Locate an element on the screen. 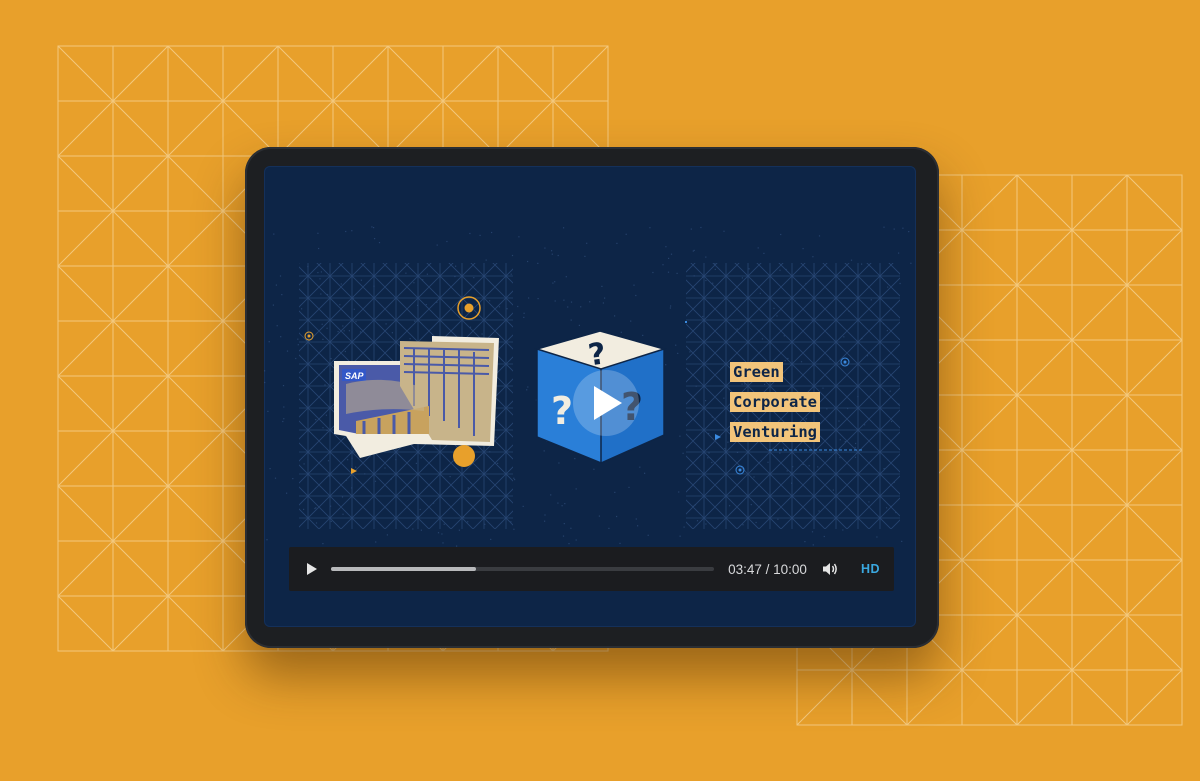 The image size is (1200, 781). current-time: 03:47 is located at coordinates (745, 569).